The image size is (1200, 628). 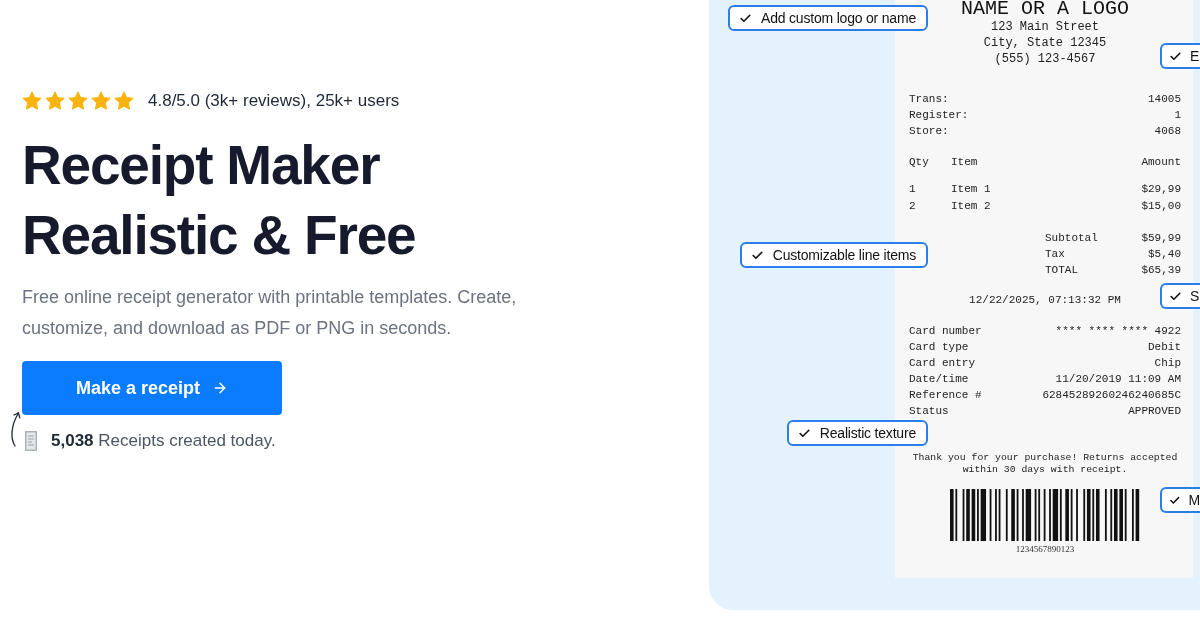 I want to click on item-amount: $15,00, so click(x=1161, y=206).